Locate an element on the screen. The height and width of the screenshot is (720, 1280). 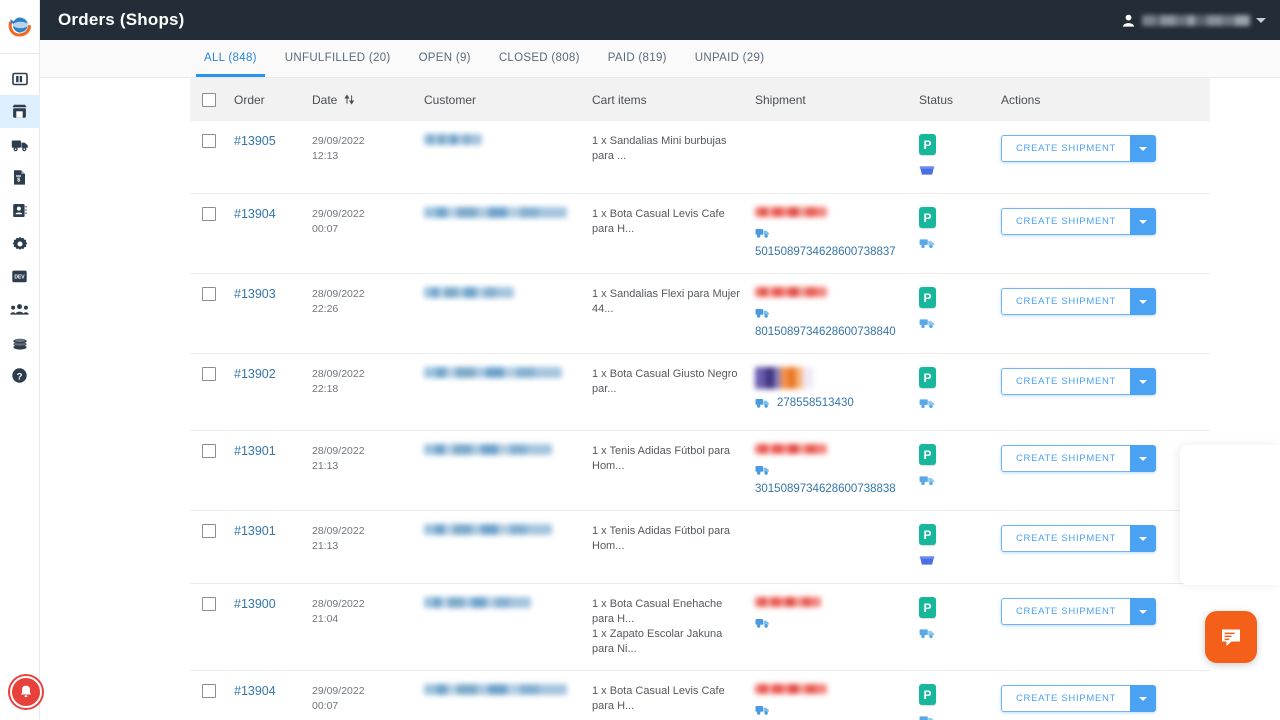
bell-icon is located at coordinates (26, 691).